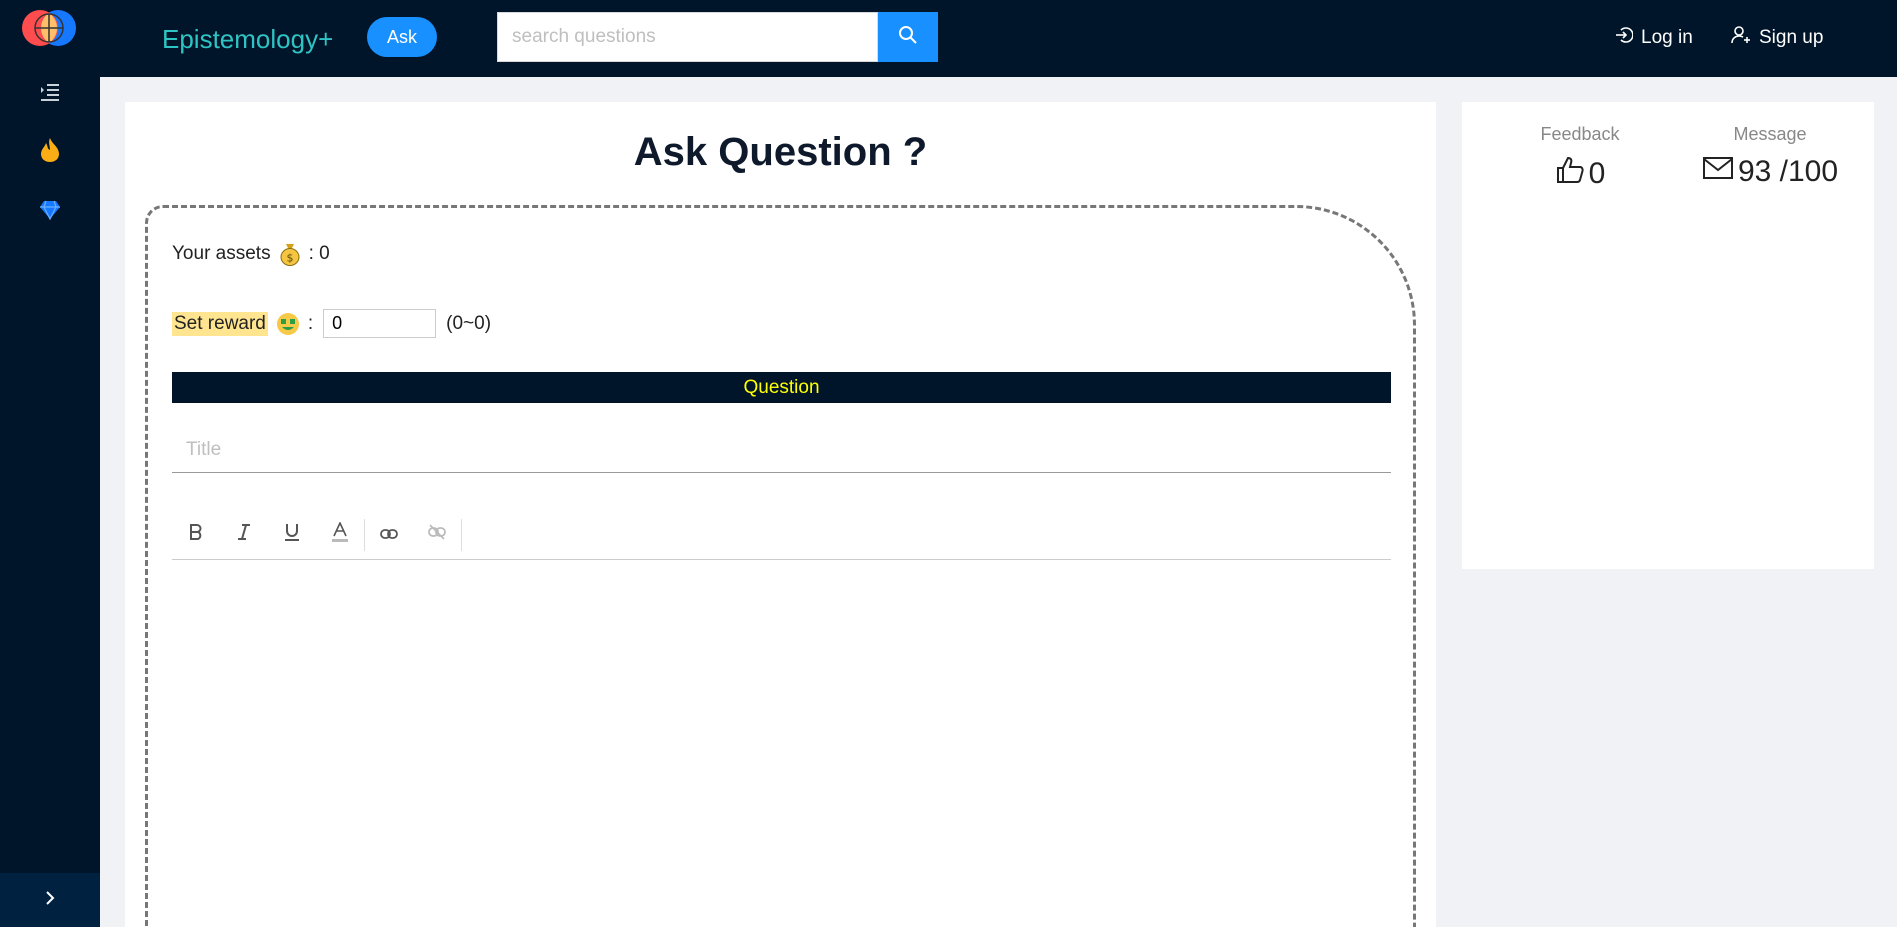 Image resolution: width=1897 pixels, height=927 pixels. I want to click on feedback-stat: Feedback 0, so click(1580, 158).